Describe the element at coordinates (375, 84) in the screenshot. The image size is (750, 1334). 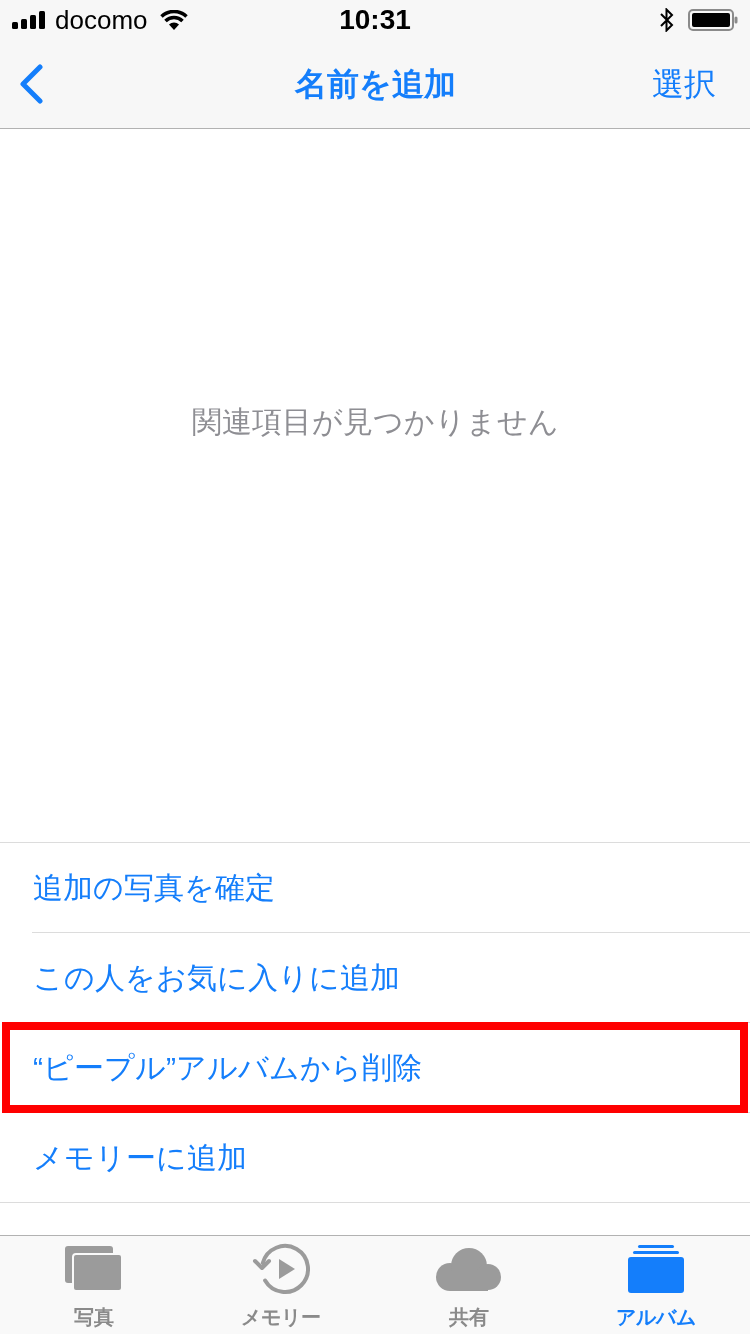
I see `nav-title: 名前を追加` at that location.